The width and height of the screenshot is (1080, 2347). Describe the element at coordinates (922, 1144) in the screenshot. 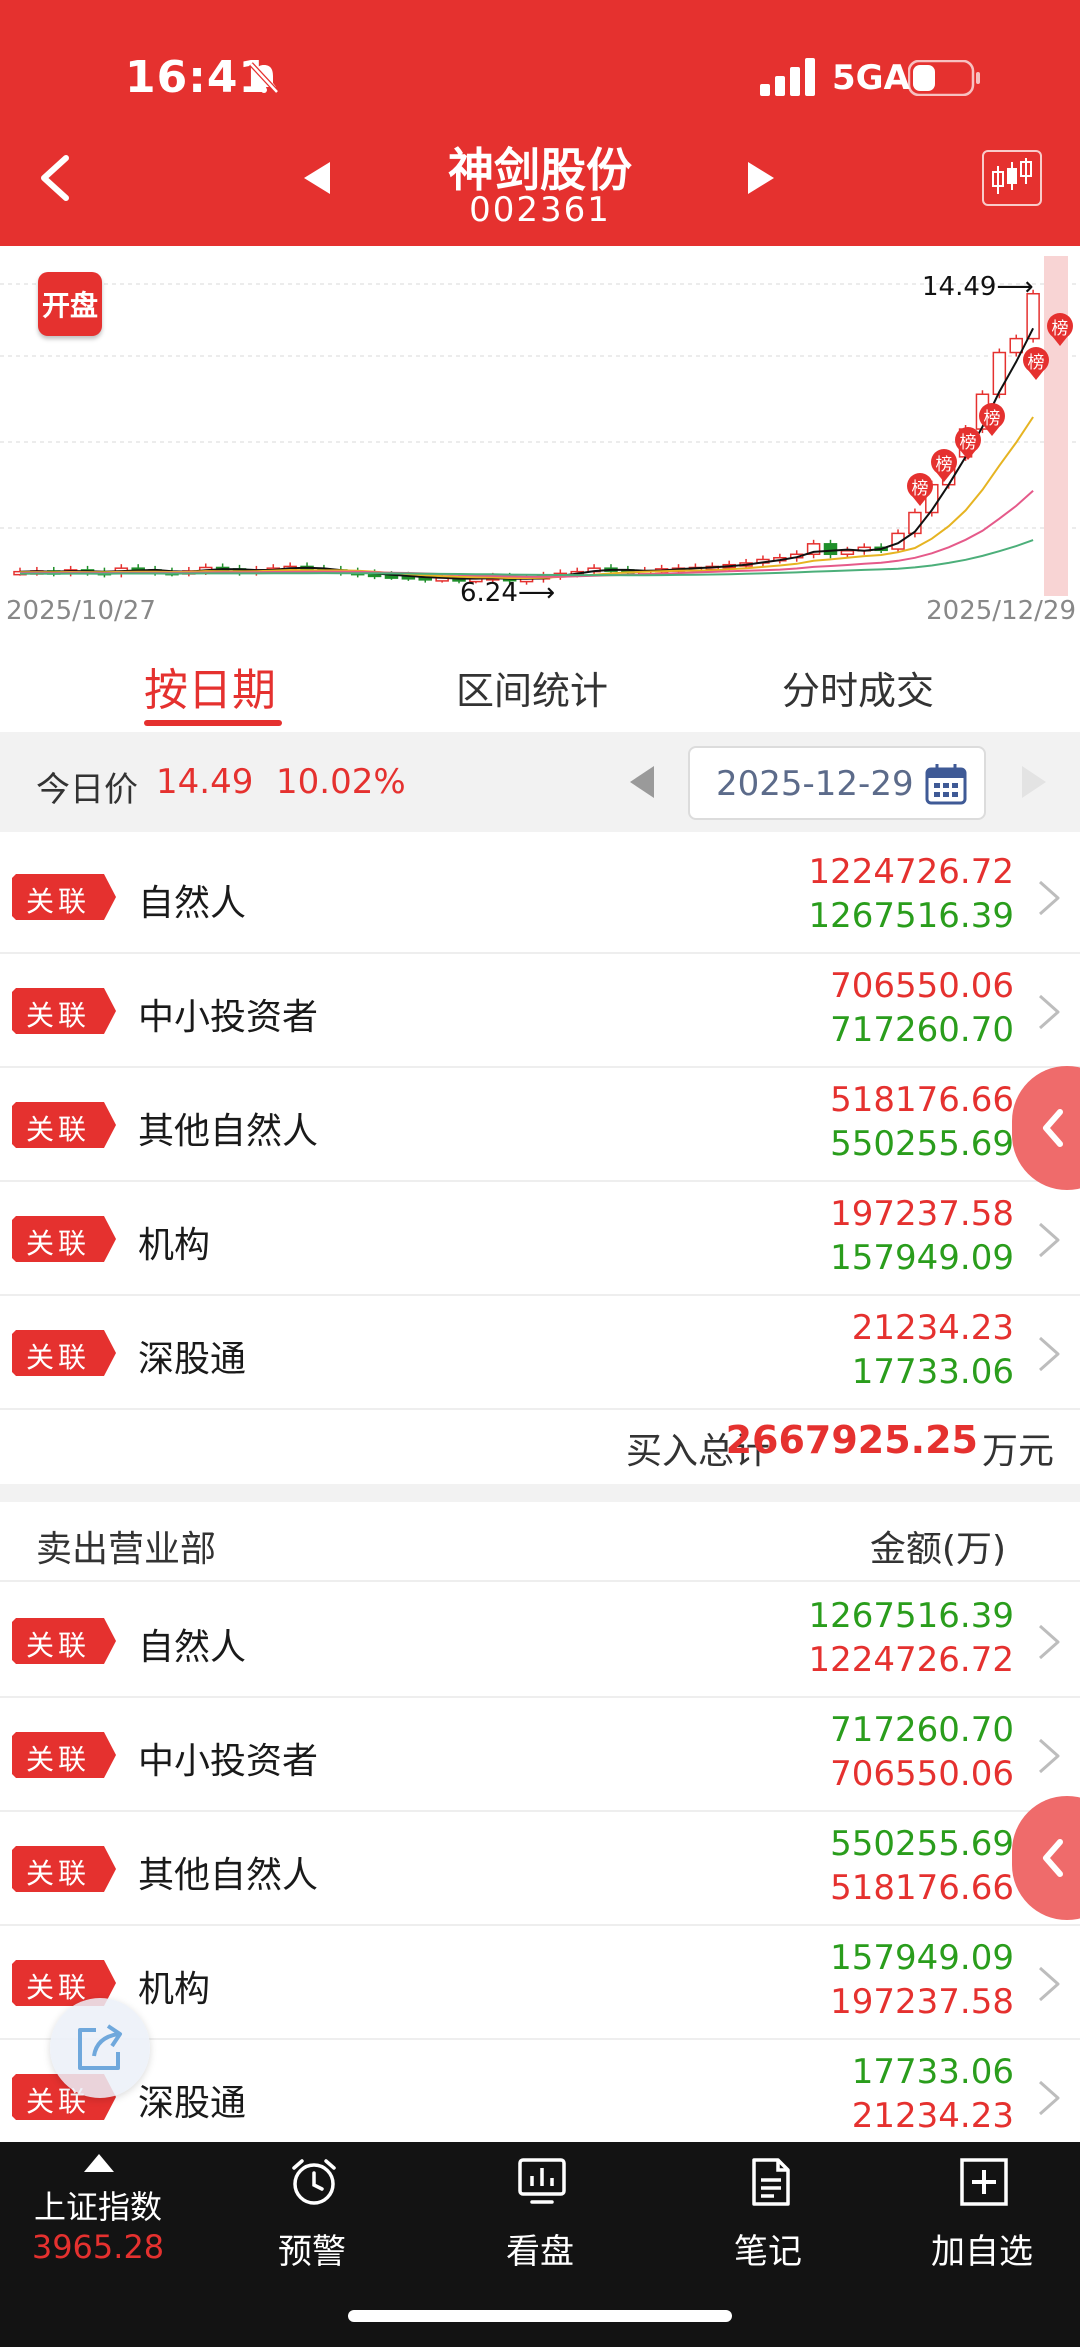

I see `buy-secondary-amount: 550255.69` at that location.